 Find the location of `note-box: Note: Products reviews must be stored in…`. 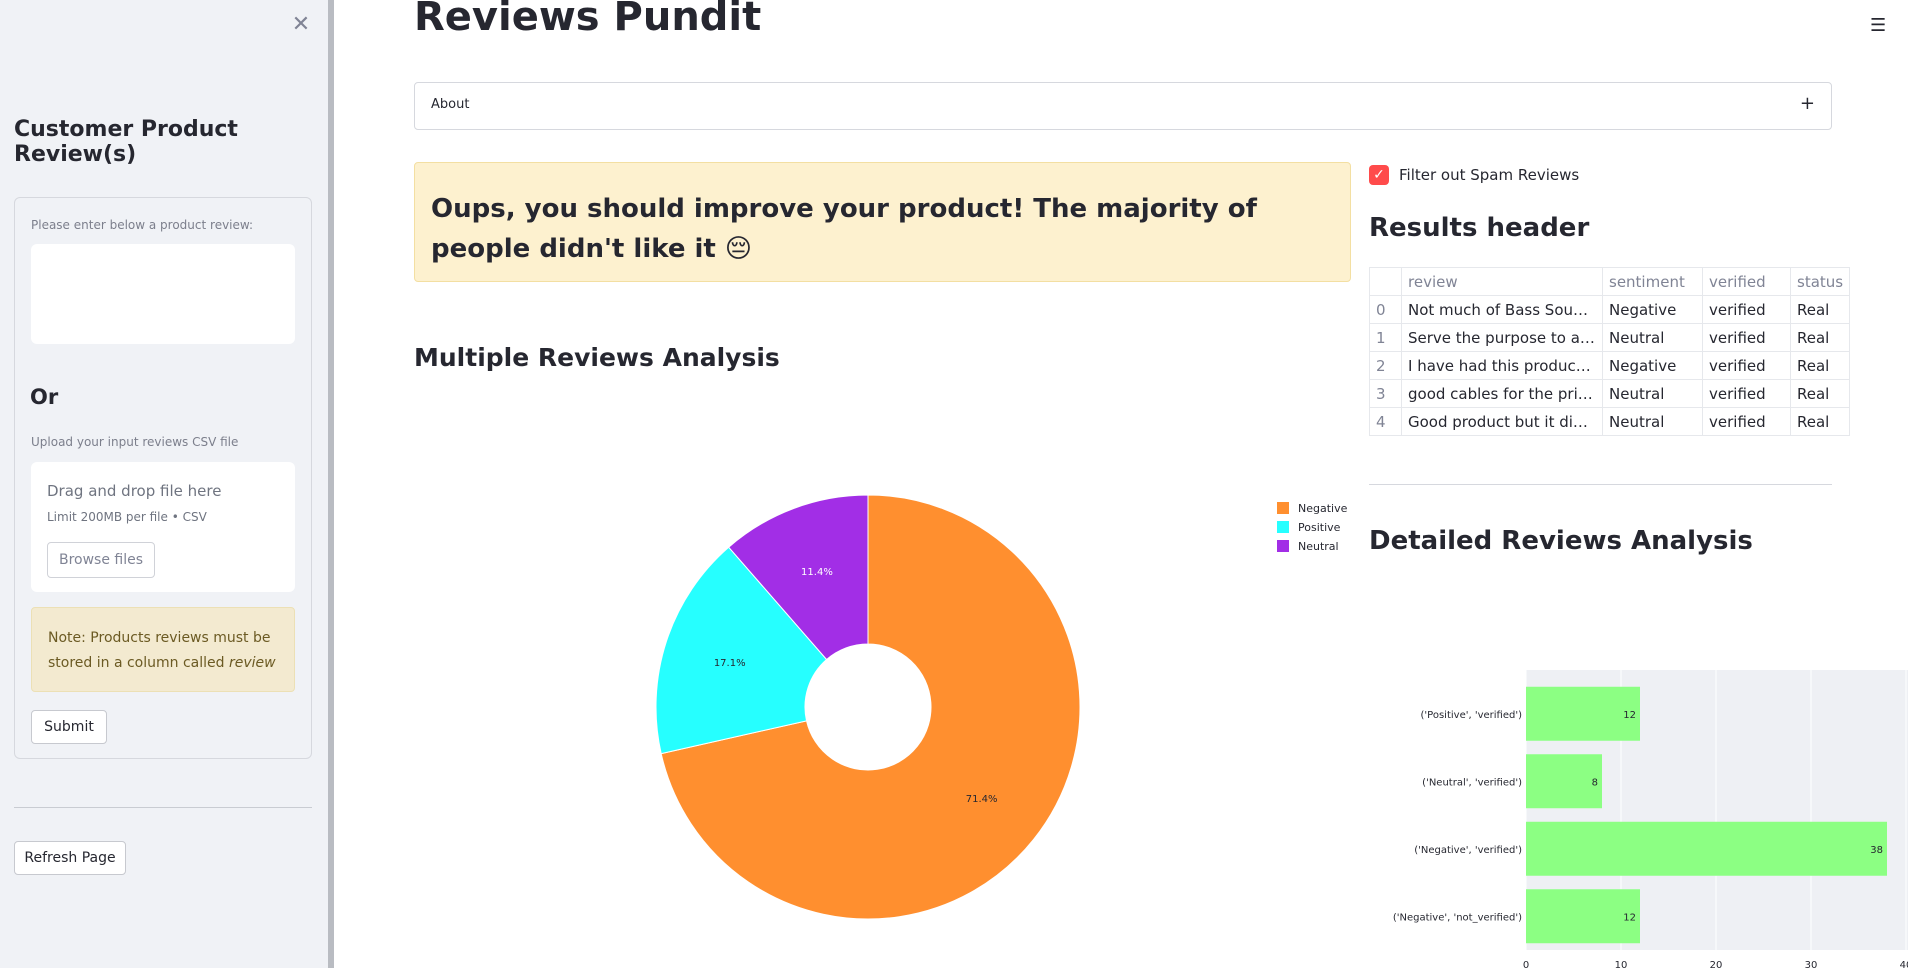

note-box: Note: Products reviews must be stored in… is located at coordinates (163, 649).